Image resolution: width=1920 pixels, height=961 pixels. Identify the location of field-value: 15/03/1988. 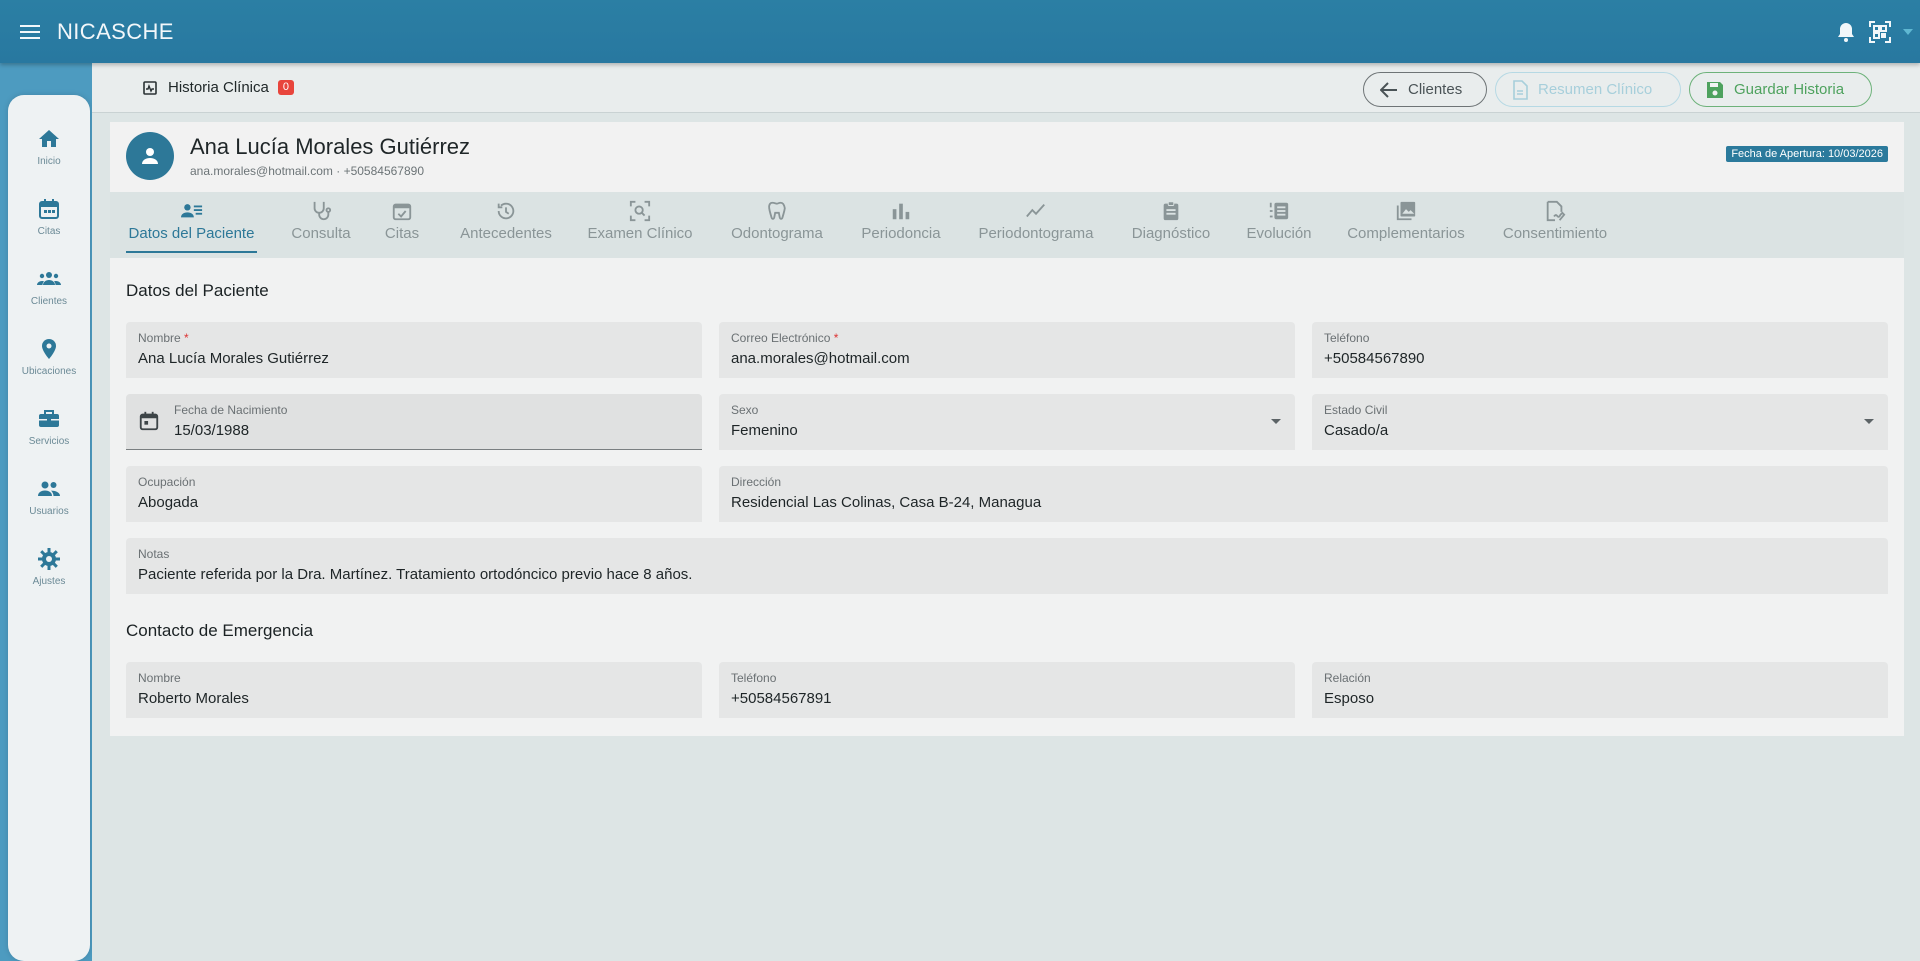
(212, 430).